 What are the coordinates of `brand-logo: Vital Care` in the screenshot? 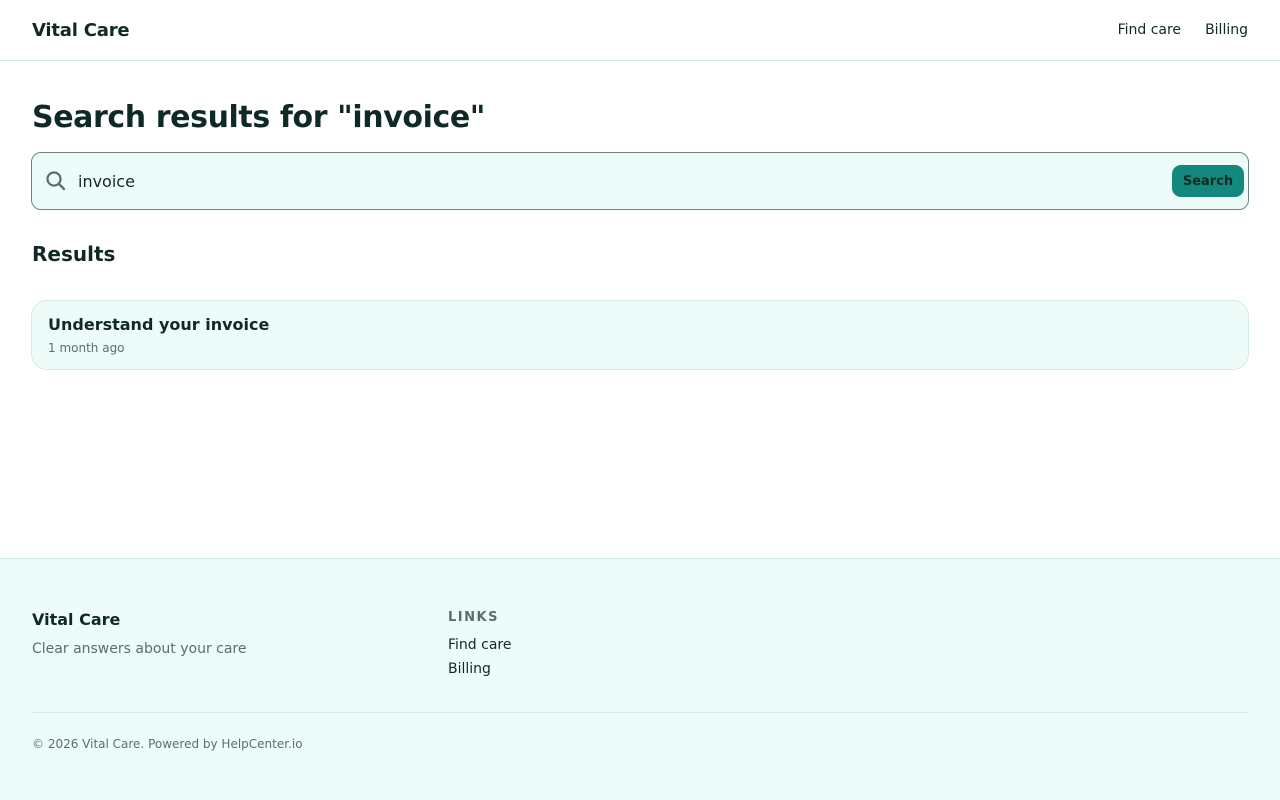 It's located at (81, 30).